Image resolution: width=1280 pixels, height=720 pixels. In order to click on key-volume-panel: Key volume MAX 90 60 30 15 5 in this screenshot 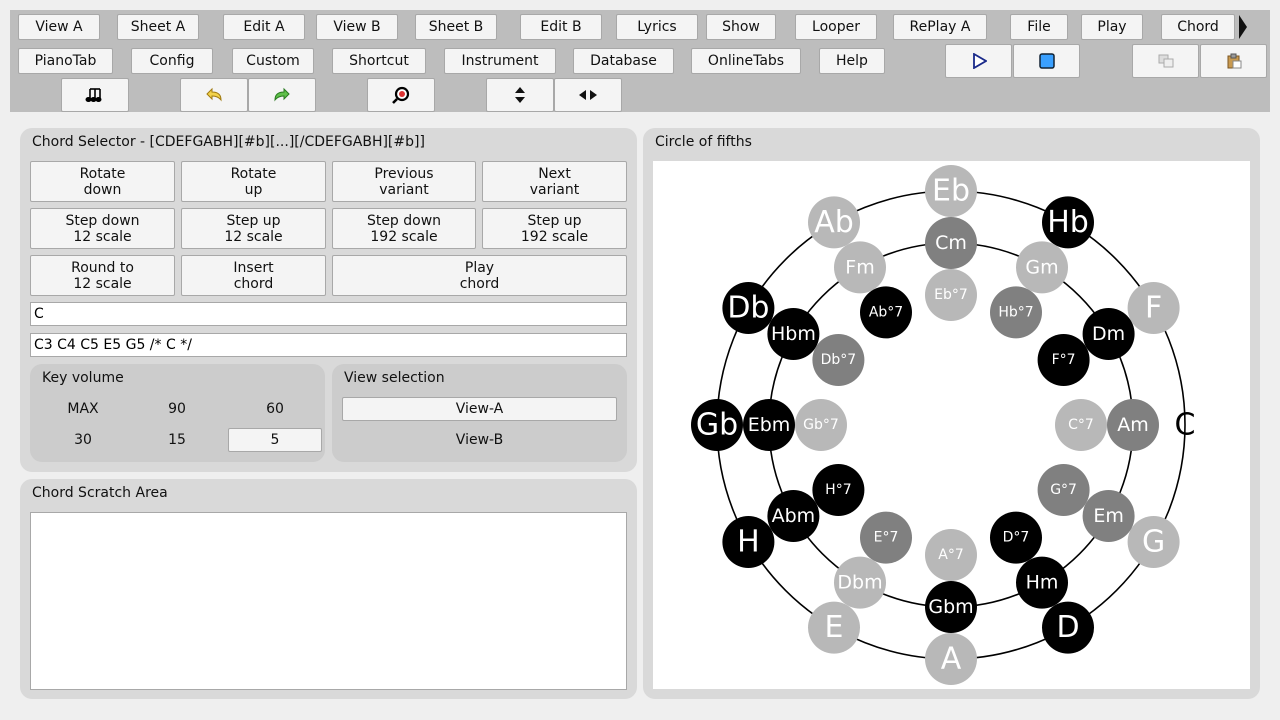, I will do `click(177, 413)`.